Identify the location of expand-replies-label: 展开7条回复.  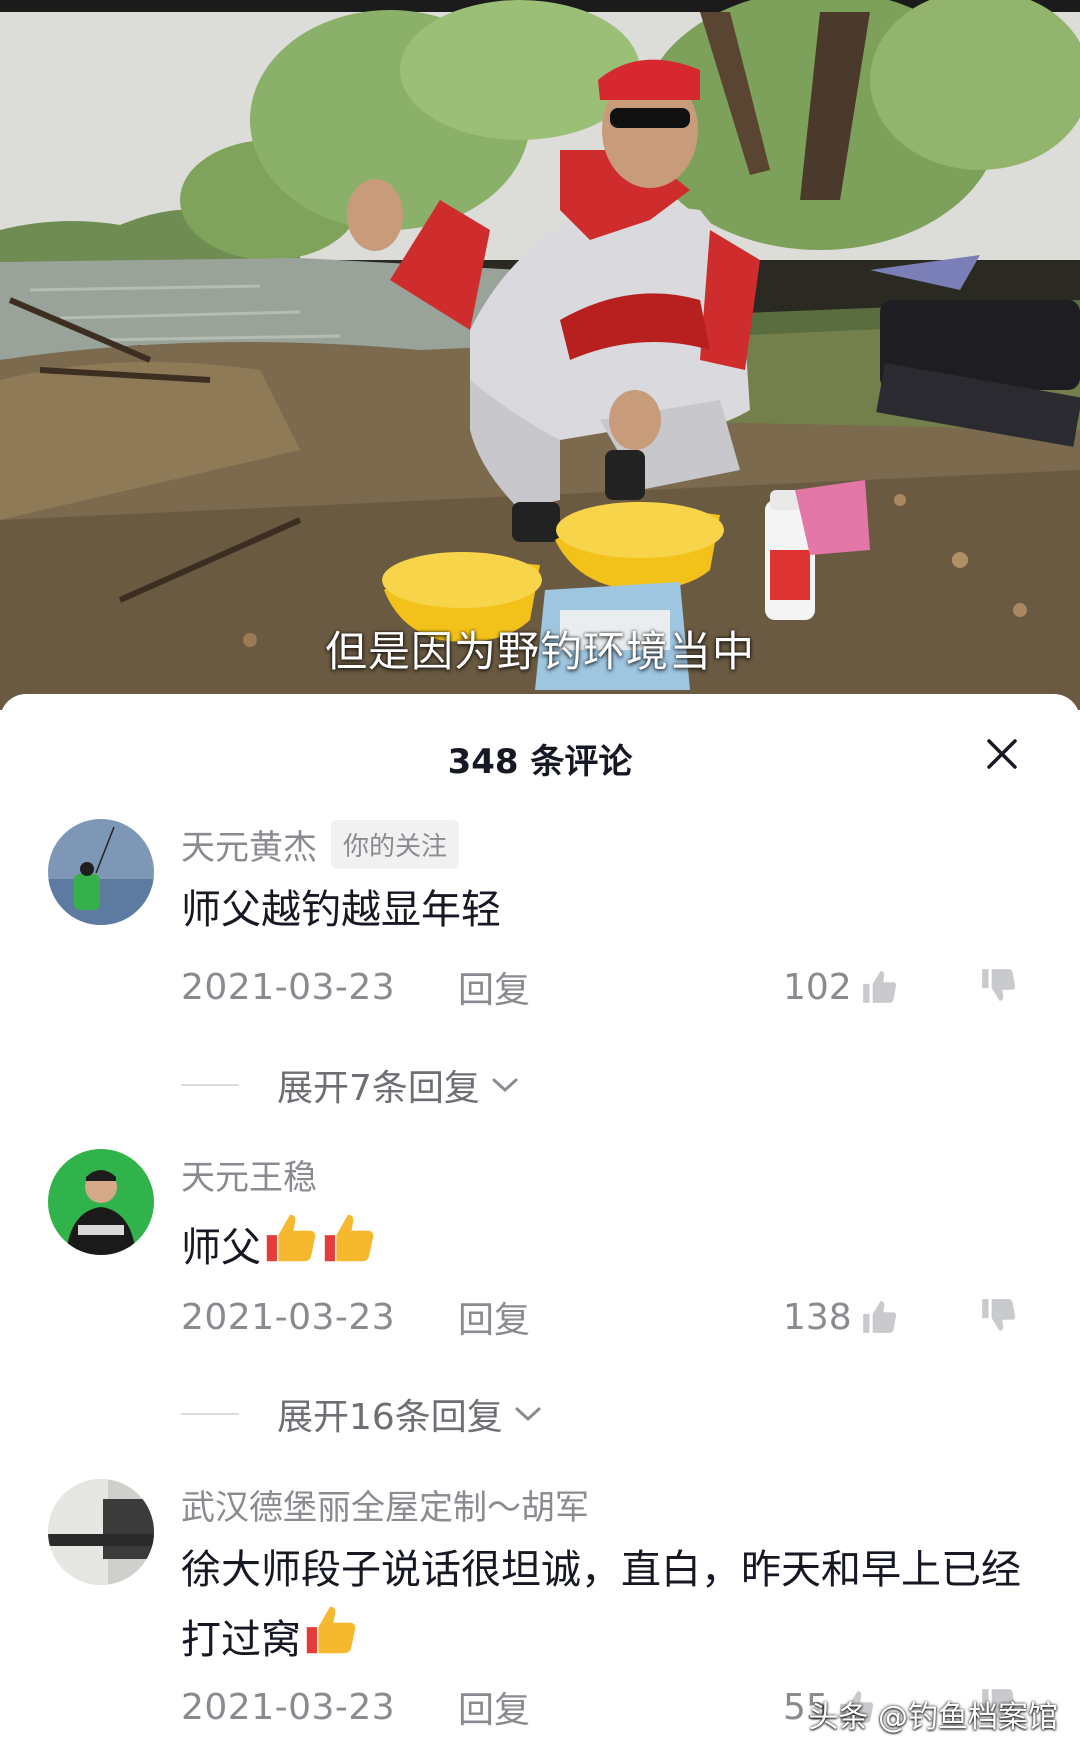
(378, 1088).